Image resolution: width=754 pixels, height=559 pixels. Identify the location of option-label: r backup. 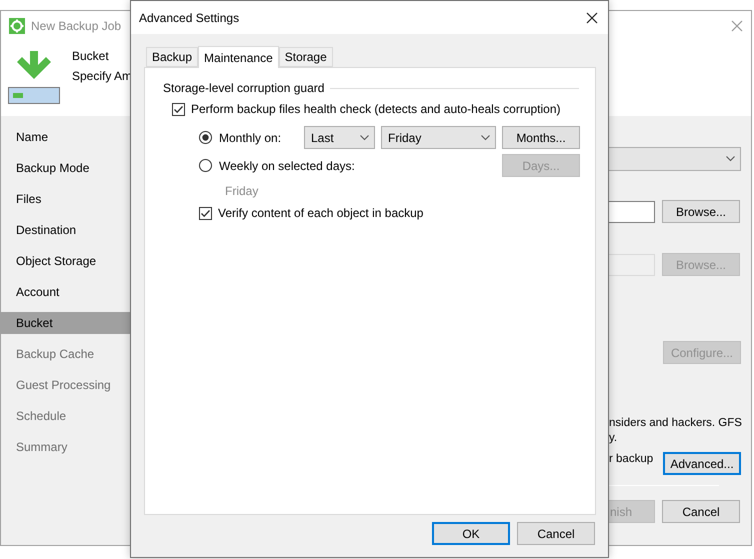
(631, 459).